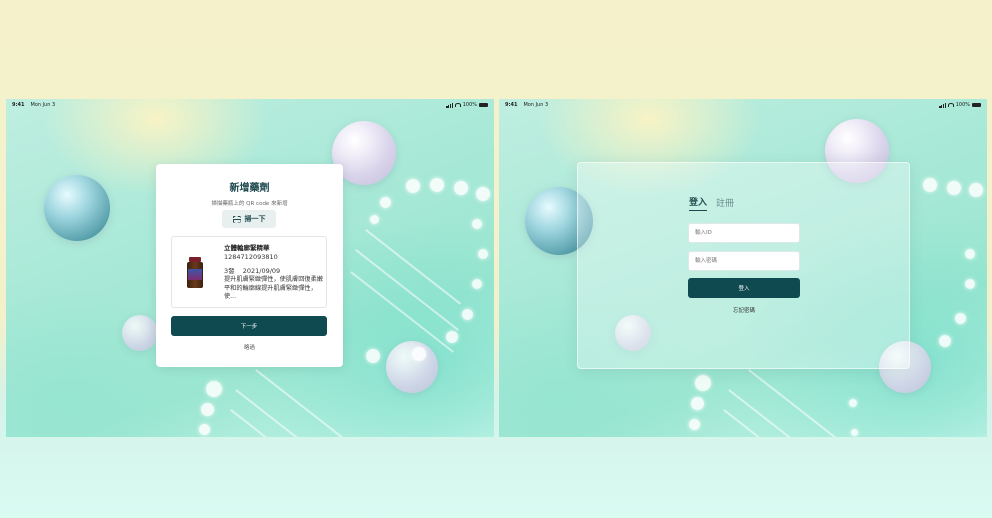 This screenshot has width=992, height=518. I want to click on product-code: 1284712093810, so click(251, 257).